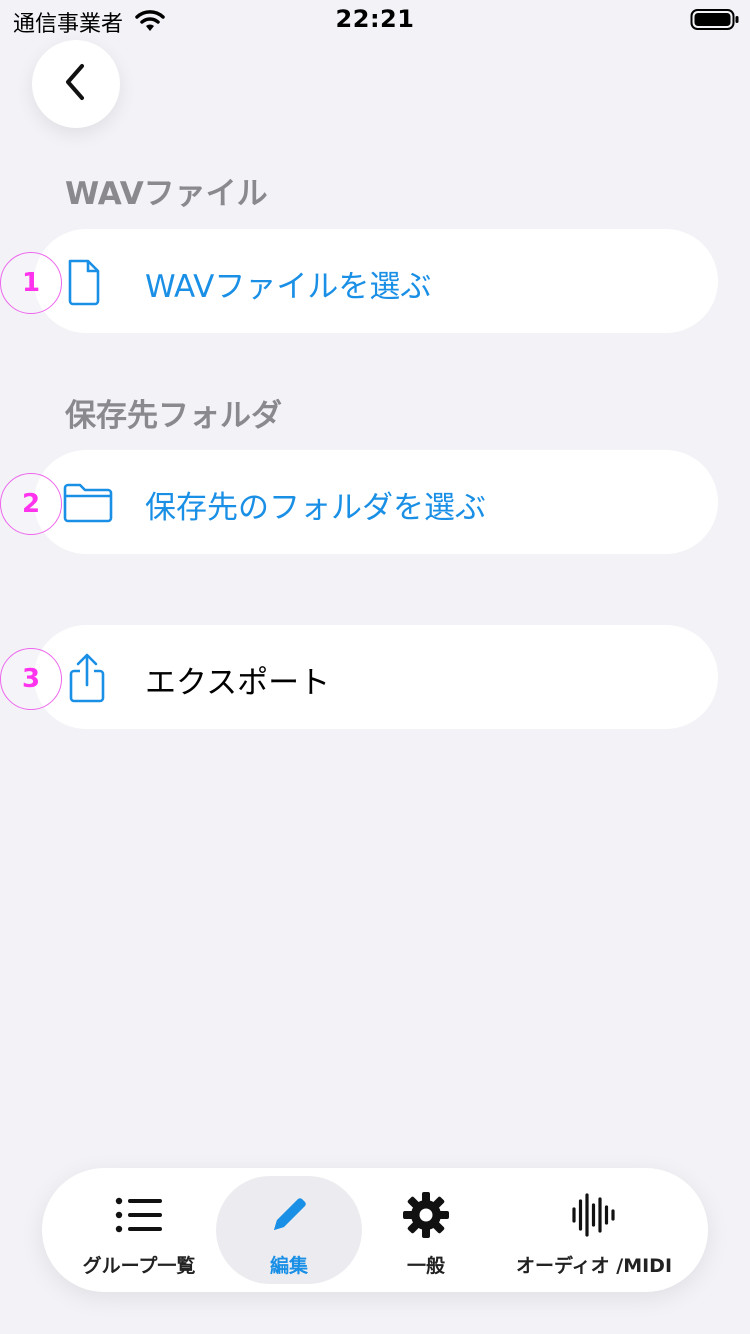 The image size is (750, 1334). What do you see at coordinates (426, 1215) in the screenshot?
I see `gear-icon` at bounding box center [426, 1215].